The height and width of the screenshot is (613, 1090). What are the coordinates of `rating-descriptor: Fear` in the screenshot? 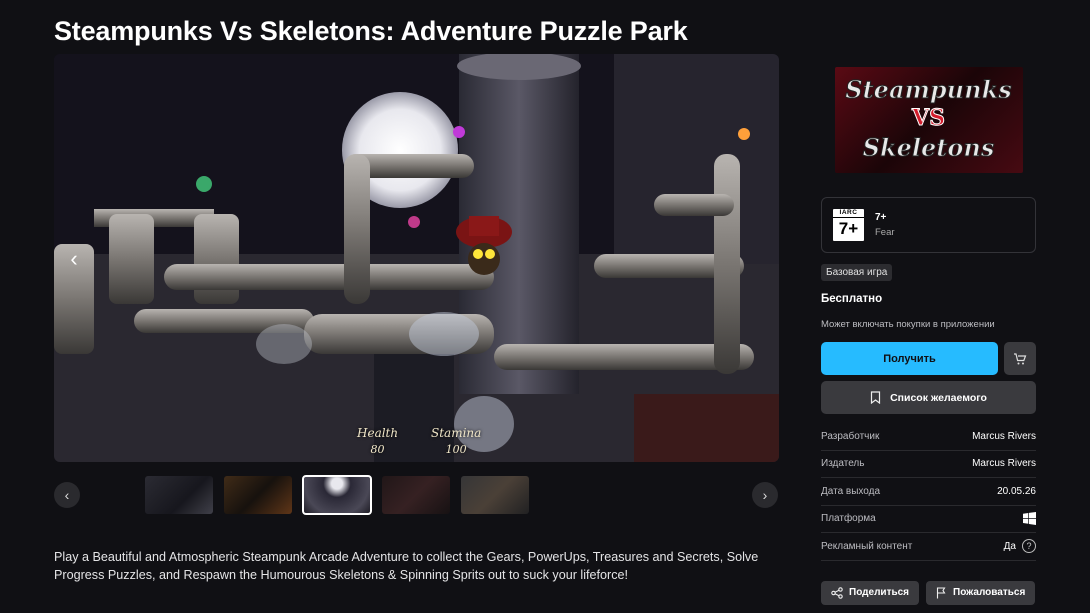 It's located at (885, 232).